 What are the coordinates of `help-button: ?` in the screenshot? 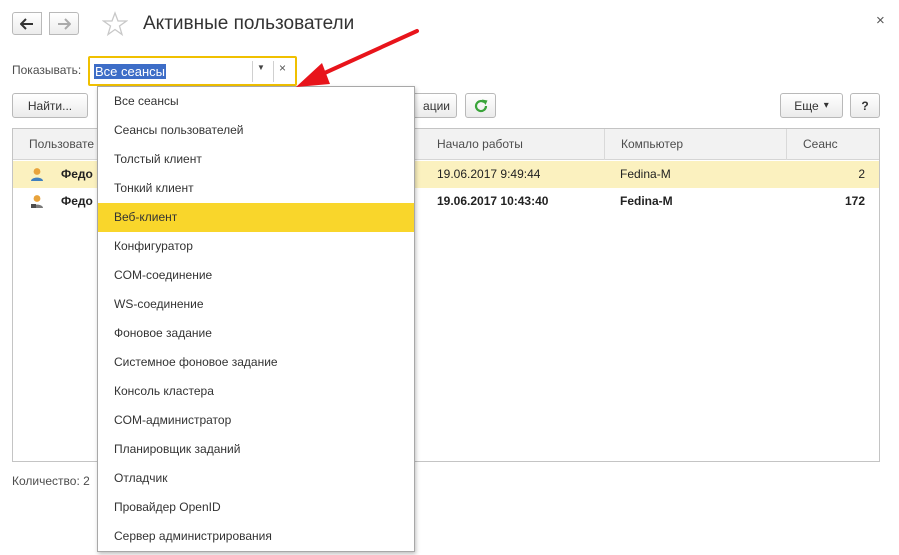 It's located at (865, 105).